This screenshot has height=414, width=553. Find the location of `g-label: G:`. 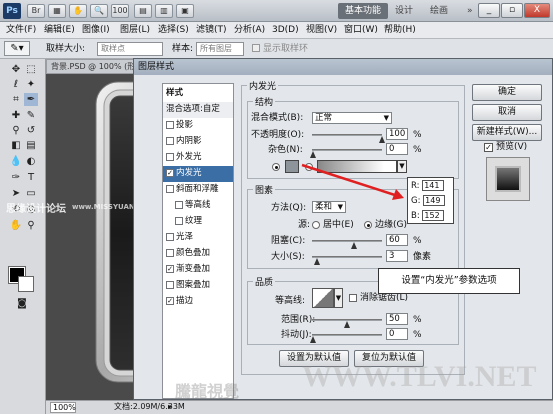

g-label: G: is located at coordinates (416, 201).